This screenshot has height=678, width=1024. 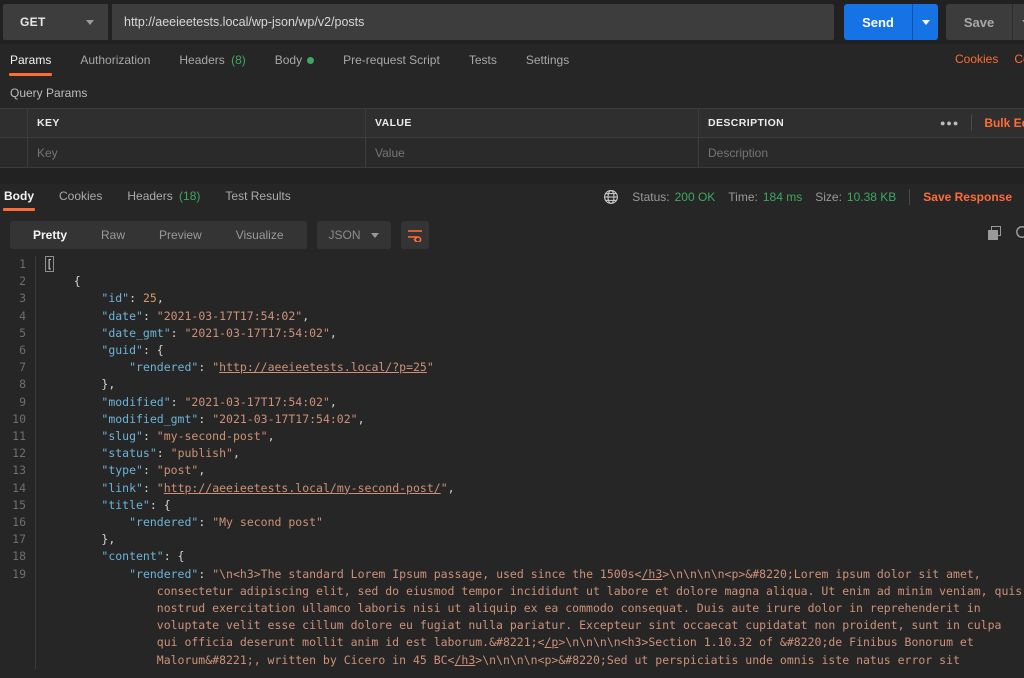 What do you see at coordinates (344, 235) in the screenshot?
I see `format-label: JSON` at bounding box center [344, 235].